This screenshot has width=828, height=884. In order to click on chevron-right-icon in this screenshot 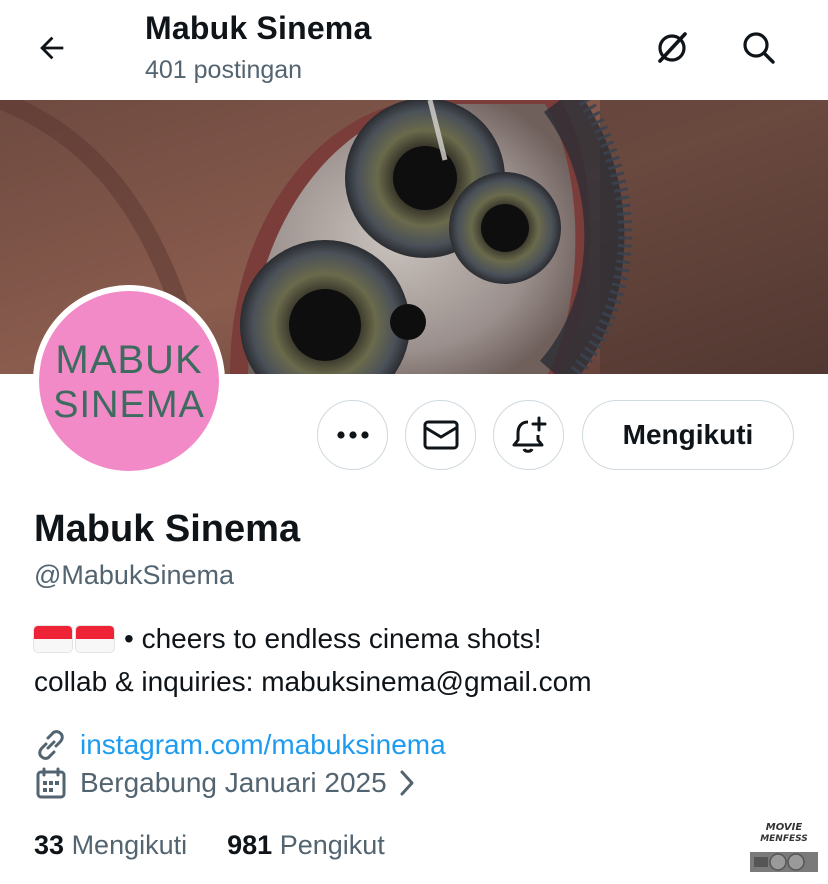, I will do `click(407, 783)`.